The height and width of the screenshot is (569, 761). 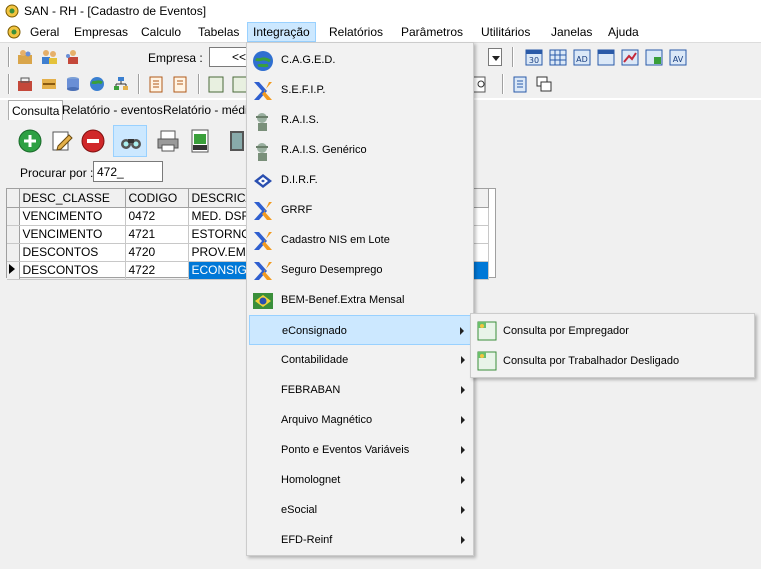 I want to click on cell-codigo: 4722, so click(x=157, y=270).